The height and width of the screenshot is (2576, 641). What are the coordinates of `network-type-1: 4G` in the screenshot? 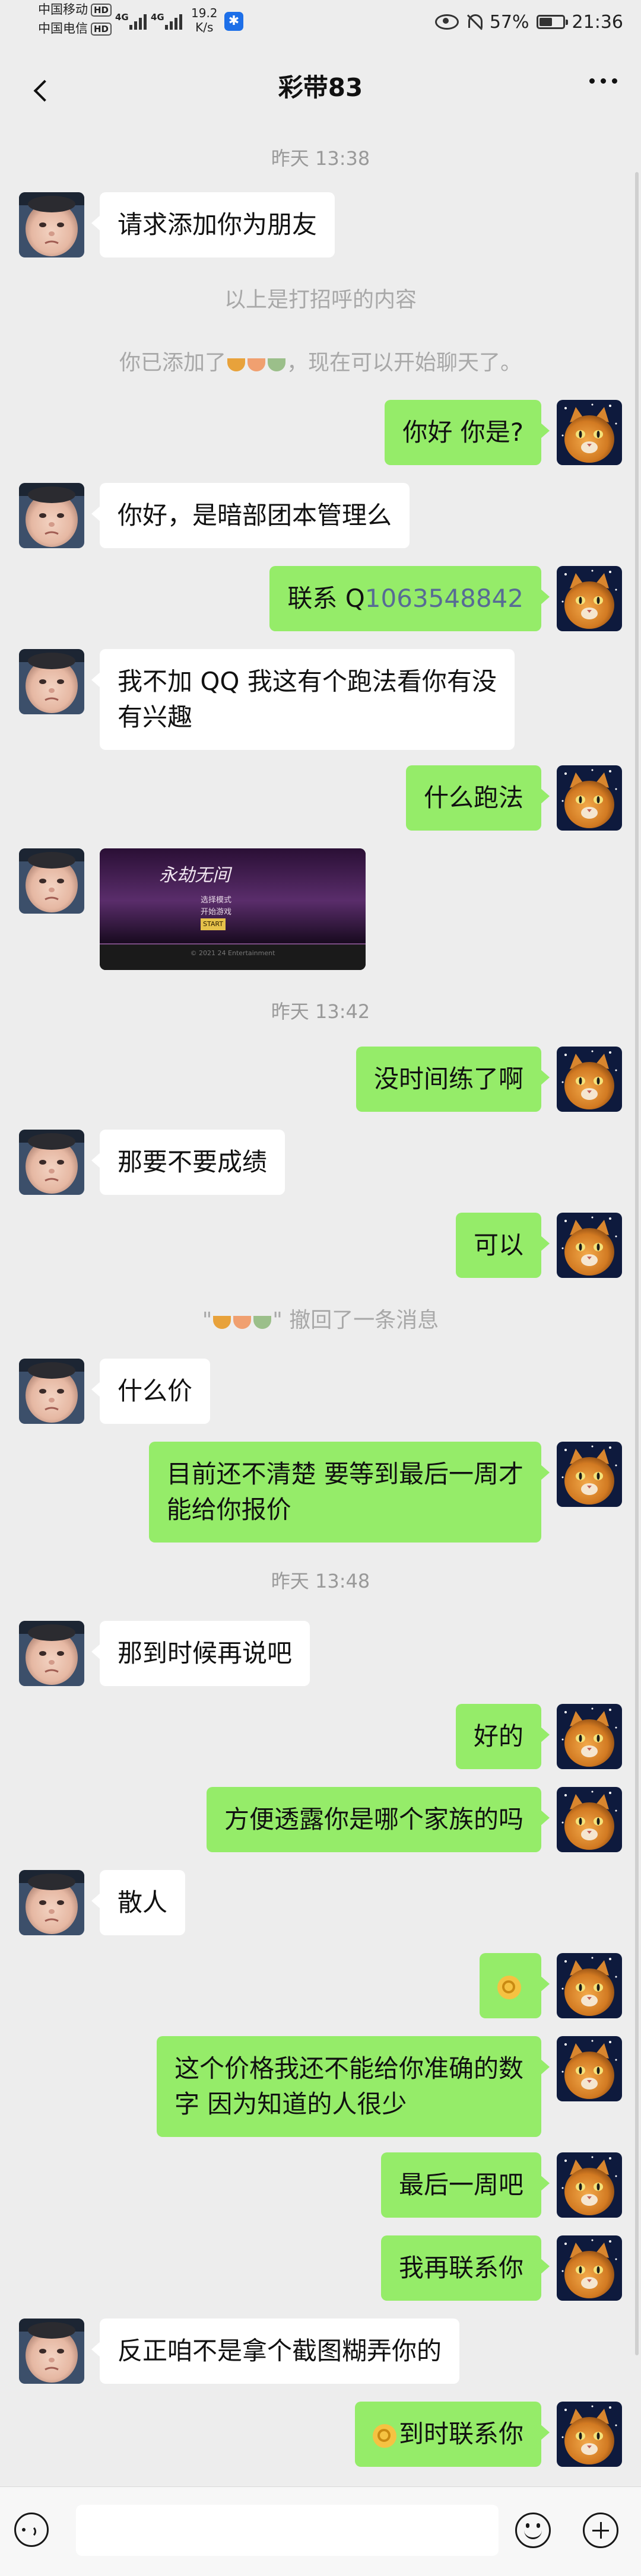 It's located at (122, 17).